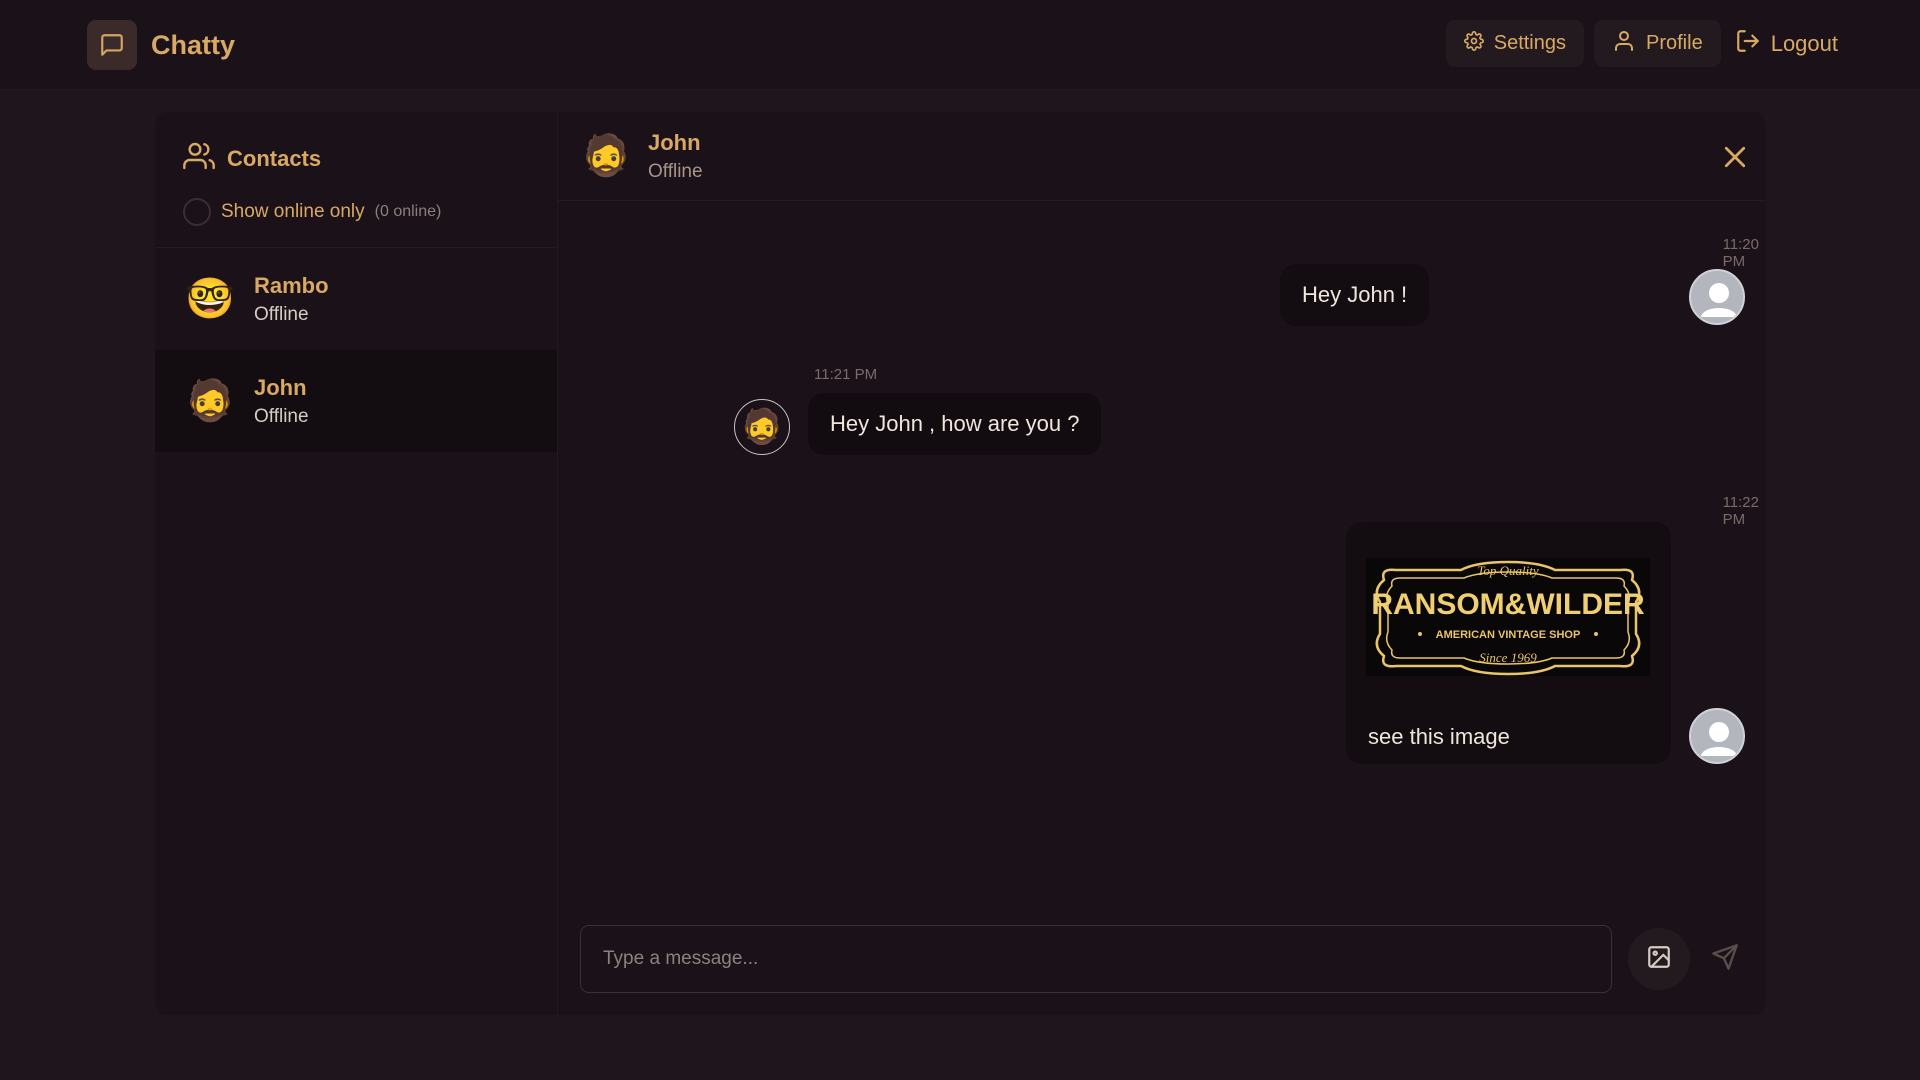 Image resolution: width=1920 pixels, height=1080 pixels. I want to click on logo-top-text: Top Quality, so click(1508, 570).